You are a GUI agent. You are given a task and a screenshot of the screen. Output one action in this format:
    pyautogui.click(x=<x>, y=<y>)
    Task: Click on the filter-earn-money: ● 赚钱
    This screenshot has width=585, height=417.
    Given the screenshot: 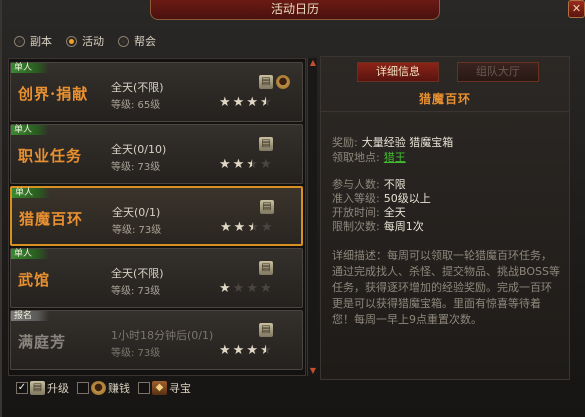 What is the action you would take?
    pyautogui.click(x=103, y=388)
    